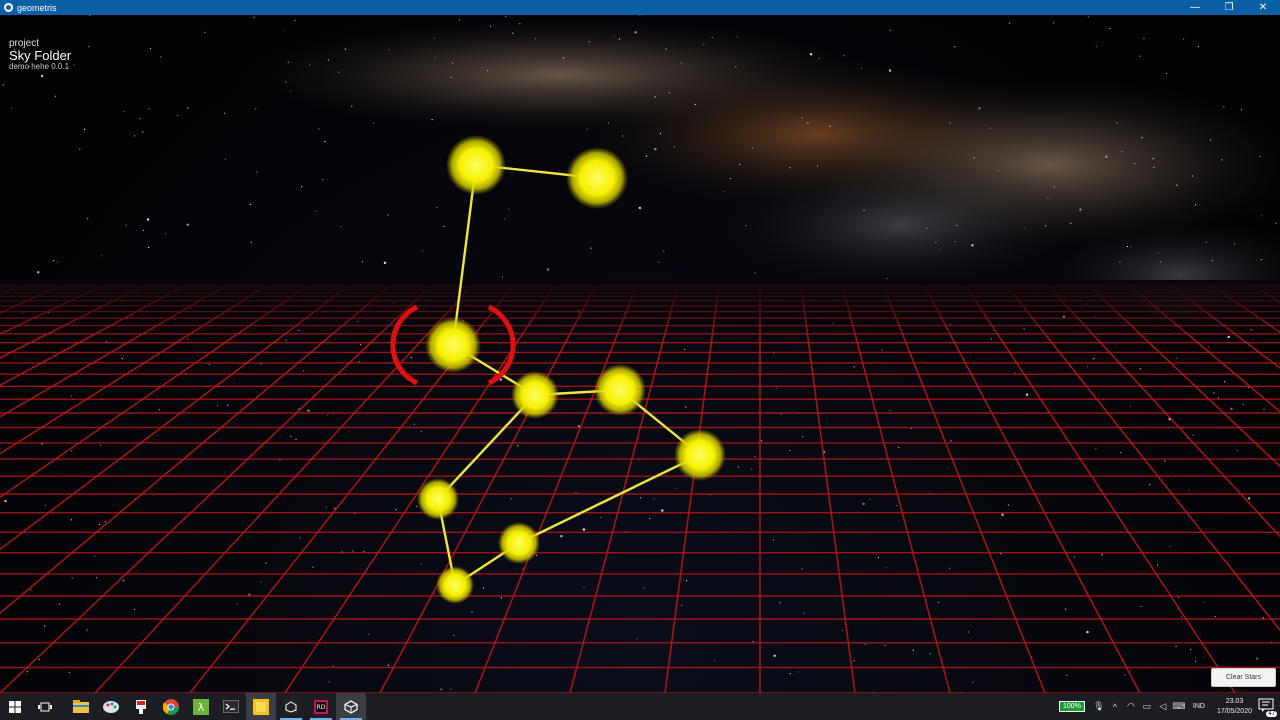  Describe the element at coordinates (1229, 7) in the screenshot. I see `maximize-button: ❐` at that location.